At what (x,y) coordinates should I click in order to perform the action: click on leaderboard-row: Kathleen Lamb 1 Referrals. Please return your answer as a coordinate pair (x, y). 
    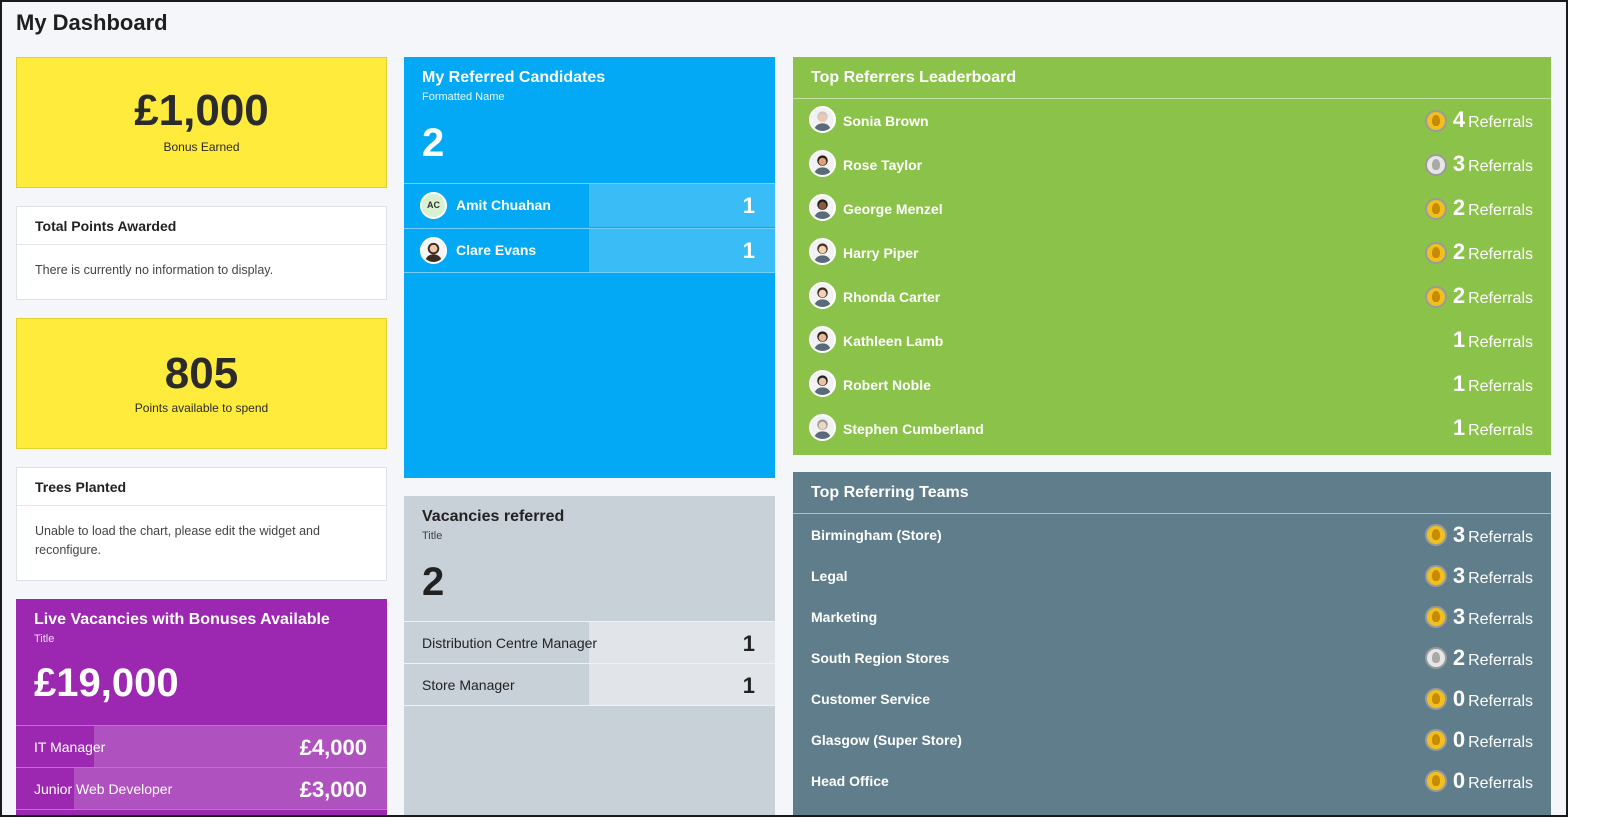
    Looking at the image, I should click on (1172, 341).